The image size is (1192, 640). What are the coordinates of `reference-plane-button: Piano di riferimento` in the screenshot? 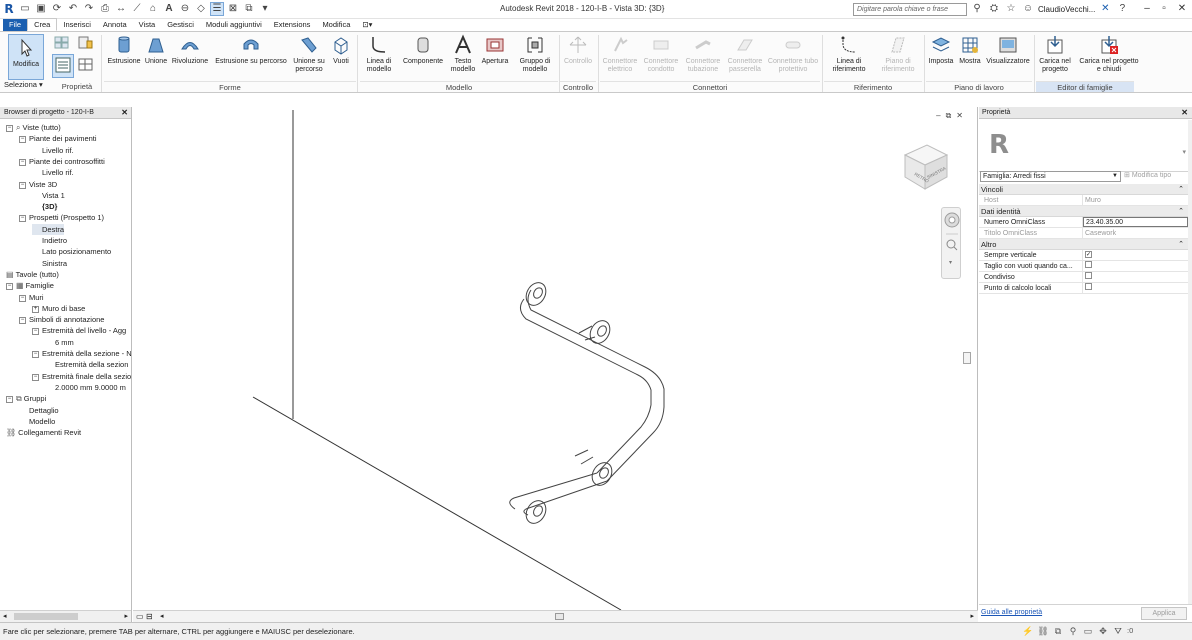 It's located at (898, 54).